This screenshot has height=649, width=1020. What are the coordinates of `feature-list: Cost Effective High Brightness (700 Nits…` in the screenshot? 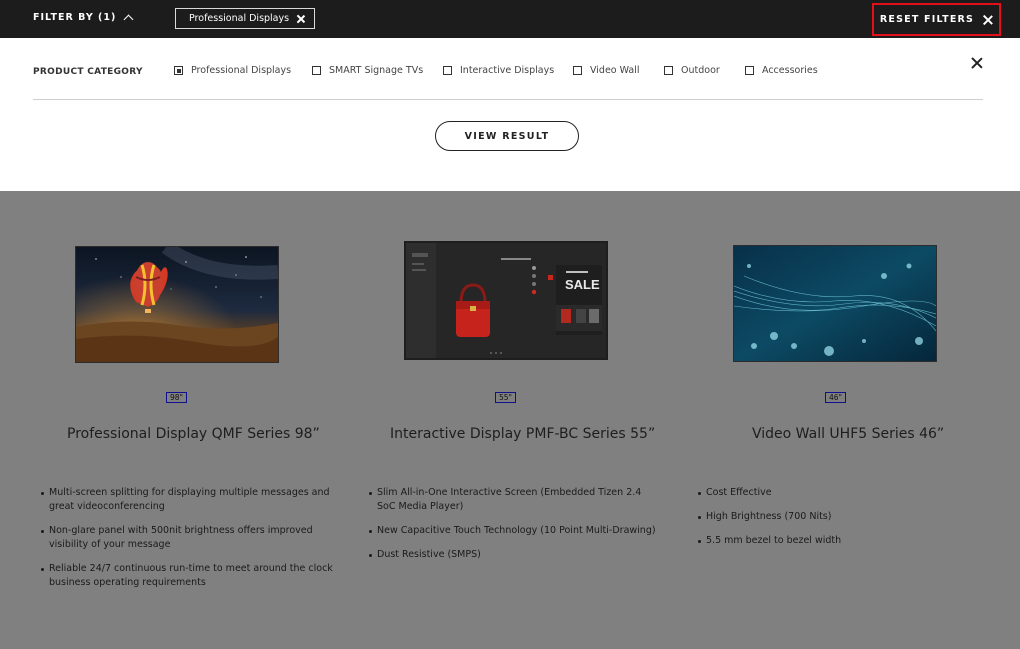 It's located at (842, 522).